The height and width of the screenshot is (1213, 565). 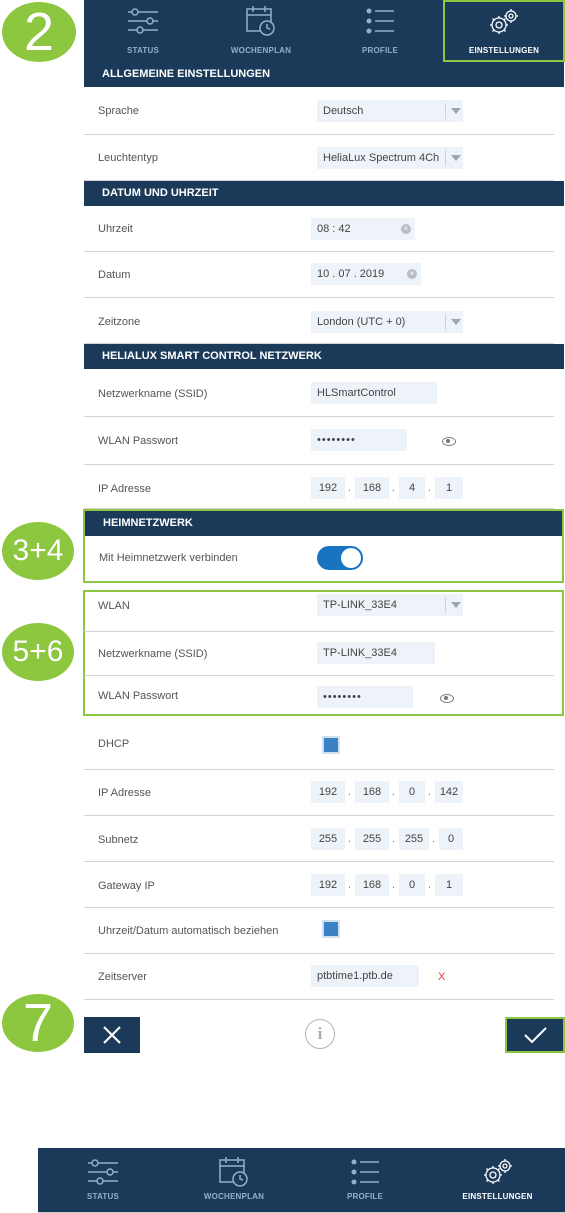 I want to click on dhcp-label: DHCP, so click(x=114, y=744).